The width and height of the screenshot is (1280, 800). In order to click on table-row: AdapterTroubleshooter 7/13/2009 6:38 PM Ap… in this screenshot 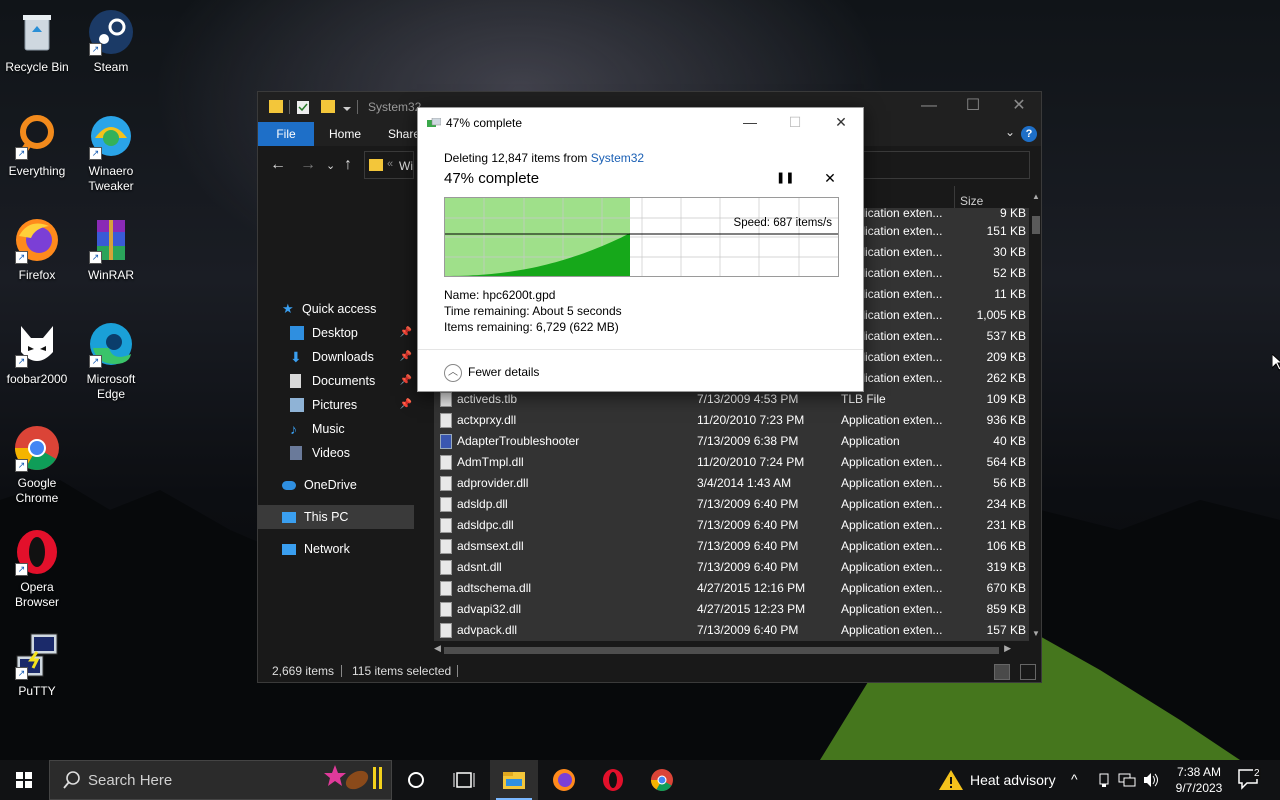, I will do `click(731, 441)`.